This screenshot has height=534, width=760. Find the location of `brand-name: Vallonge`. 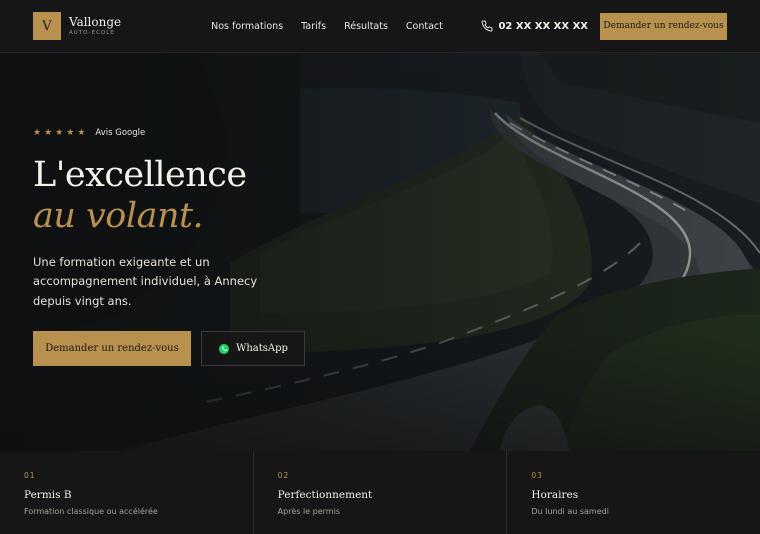

brand-name: Vallonge is located at coordinates (95, 21).